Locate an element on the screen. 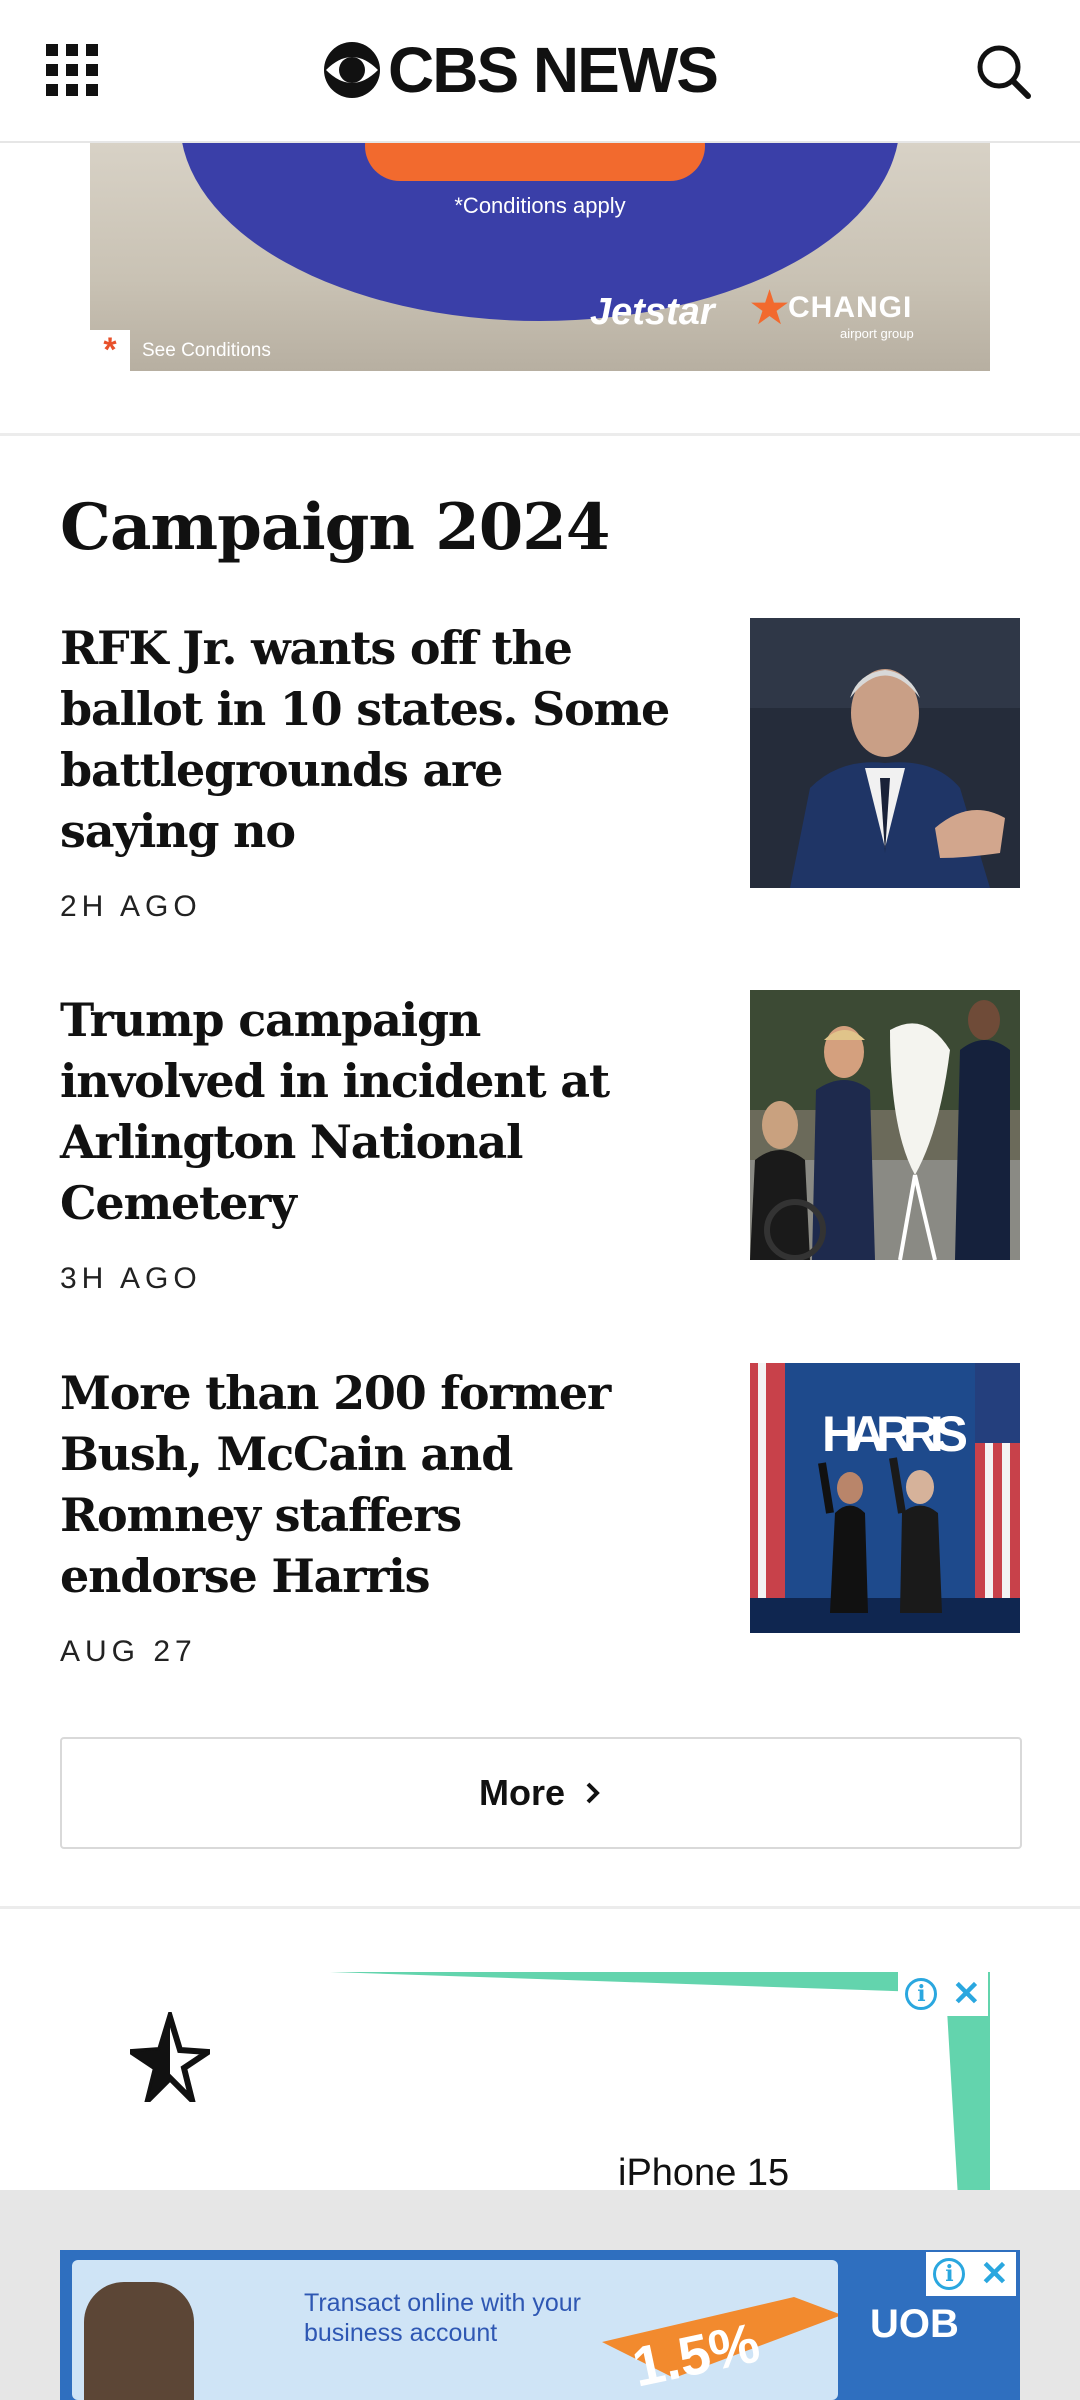  more-button-label: More is located at coordinates (521, 1792).